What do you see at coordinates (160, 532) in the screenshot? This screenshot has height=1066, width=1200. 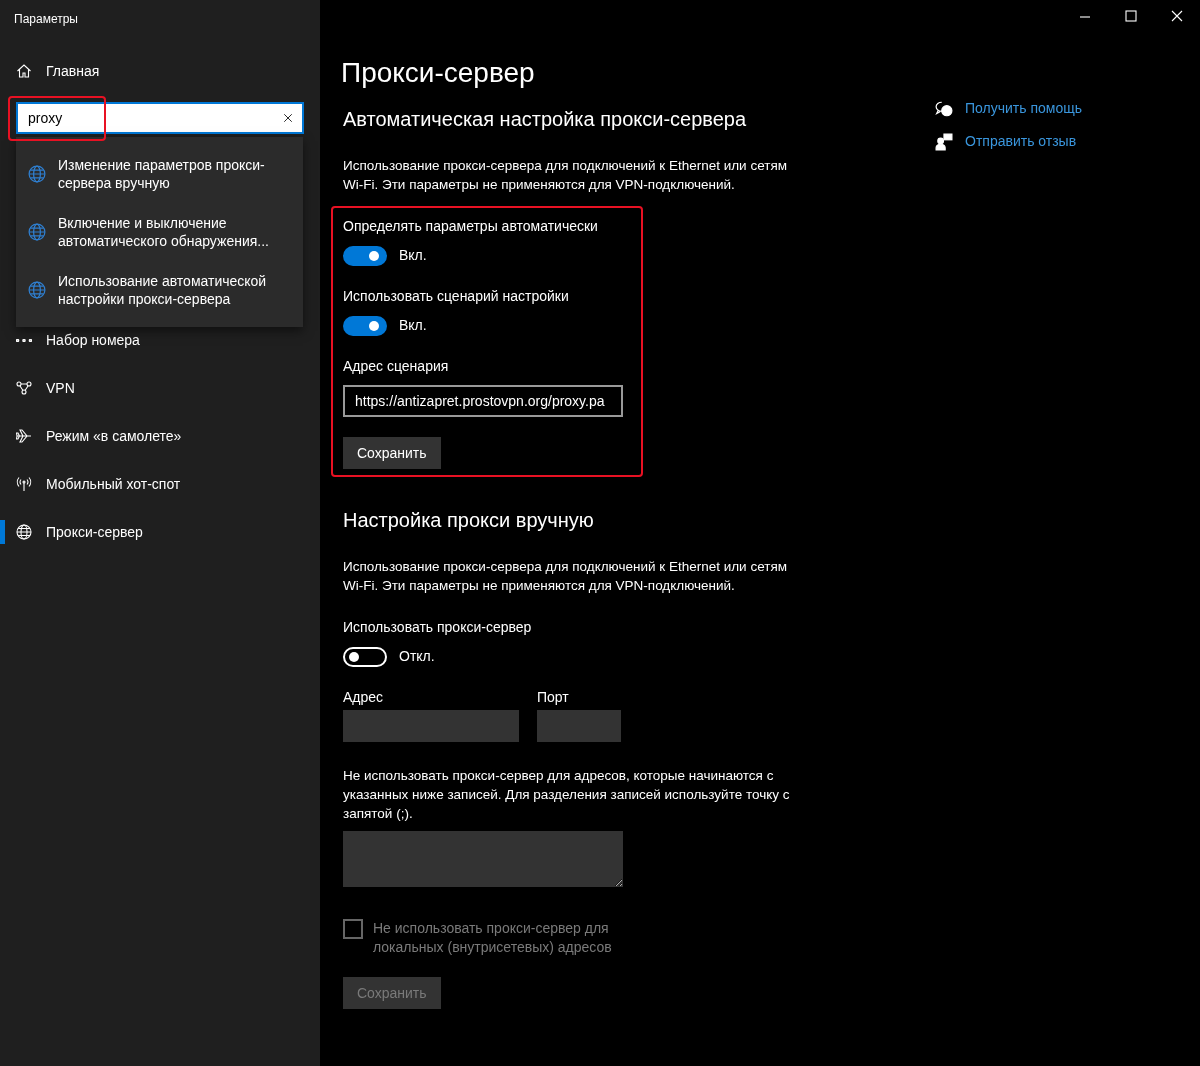 I see `sidebar-item: Прокси-сервер` at bounding box center [160, 532].